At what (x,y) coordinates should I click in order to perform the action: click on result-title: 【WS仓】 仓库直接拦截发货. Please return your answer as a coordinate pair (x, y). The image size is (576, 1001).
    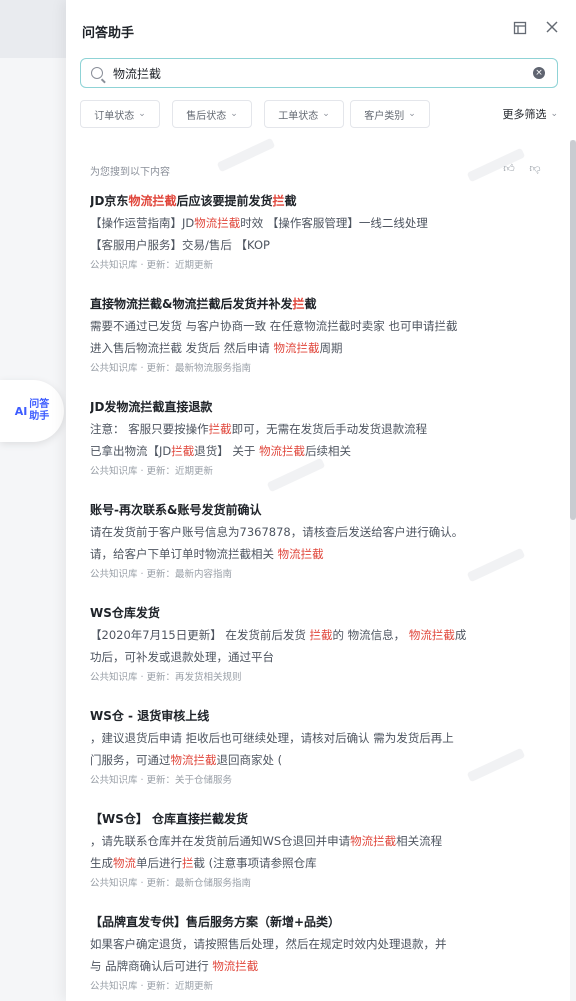
    Looking at the image, I should click on (318, 819).